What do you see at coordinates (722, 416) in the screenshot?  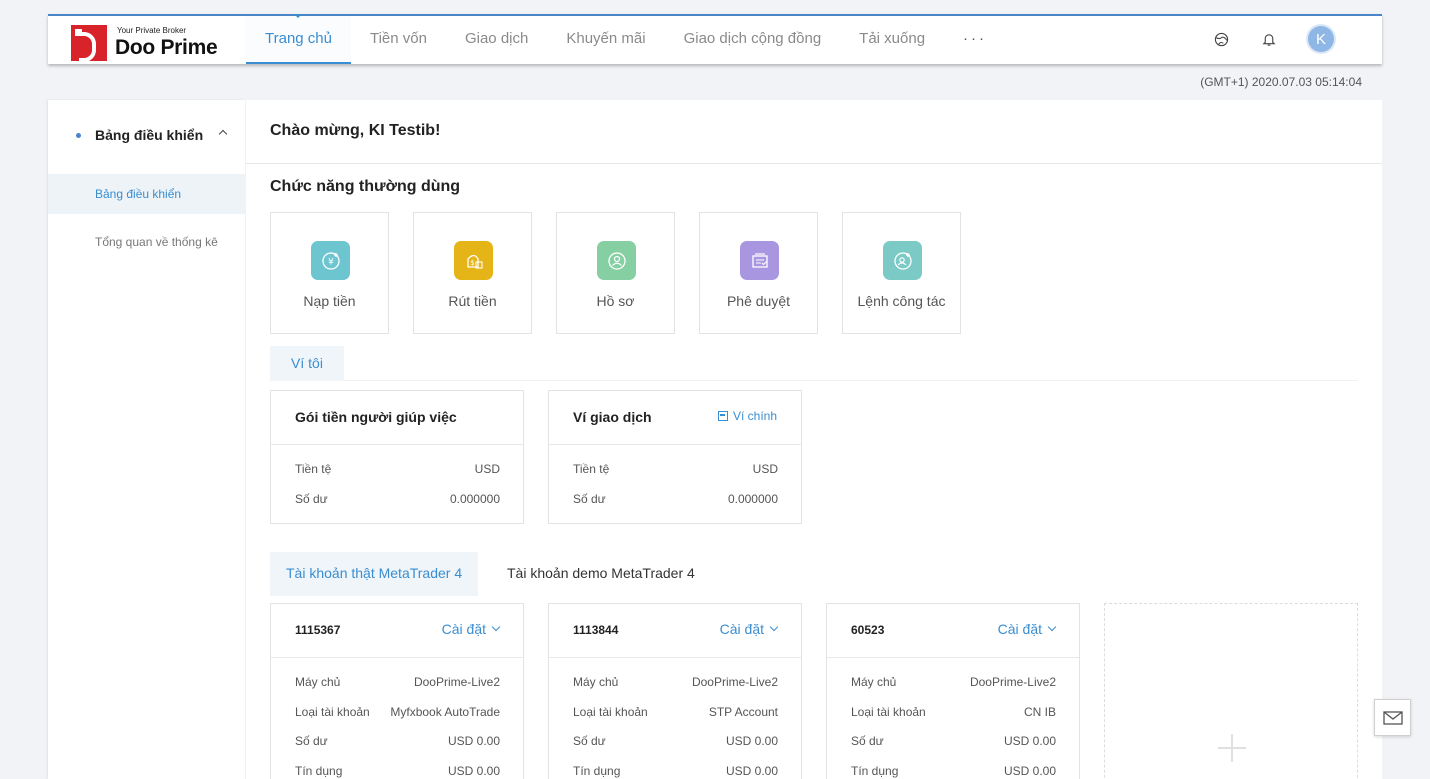 I see `wallet-link-icon` at bounding box center [722, 416].